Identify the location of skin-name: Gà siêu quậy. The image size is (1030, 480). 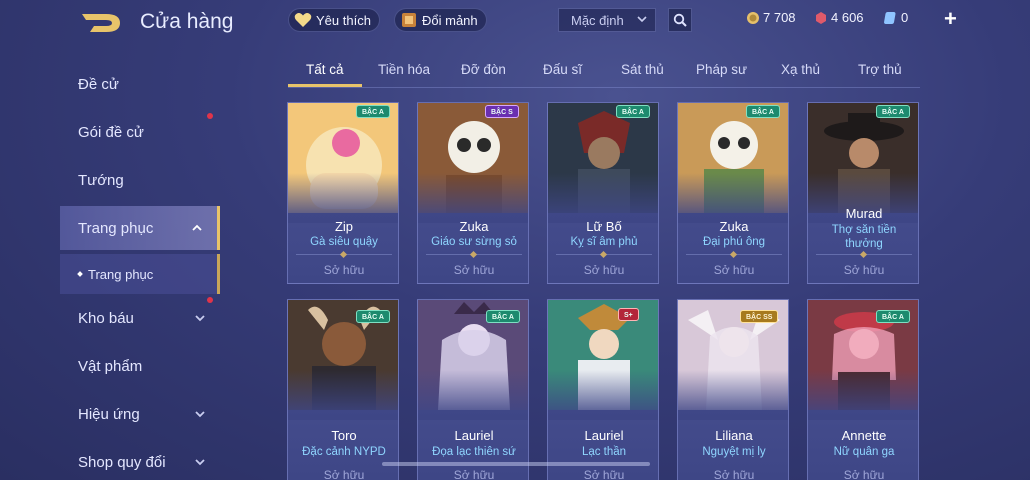
(344, 242).